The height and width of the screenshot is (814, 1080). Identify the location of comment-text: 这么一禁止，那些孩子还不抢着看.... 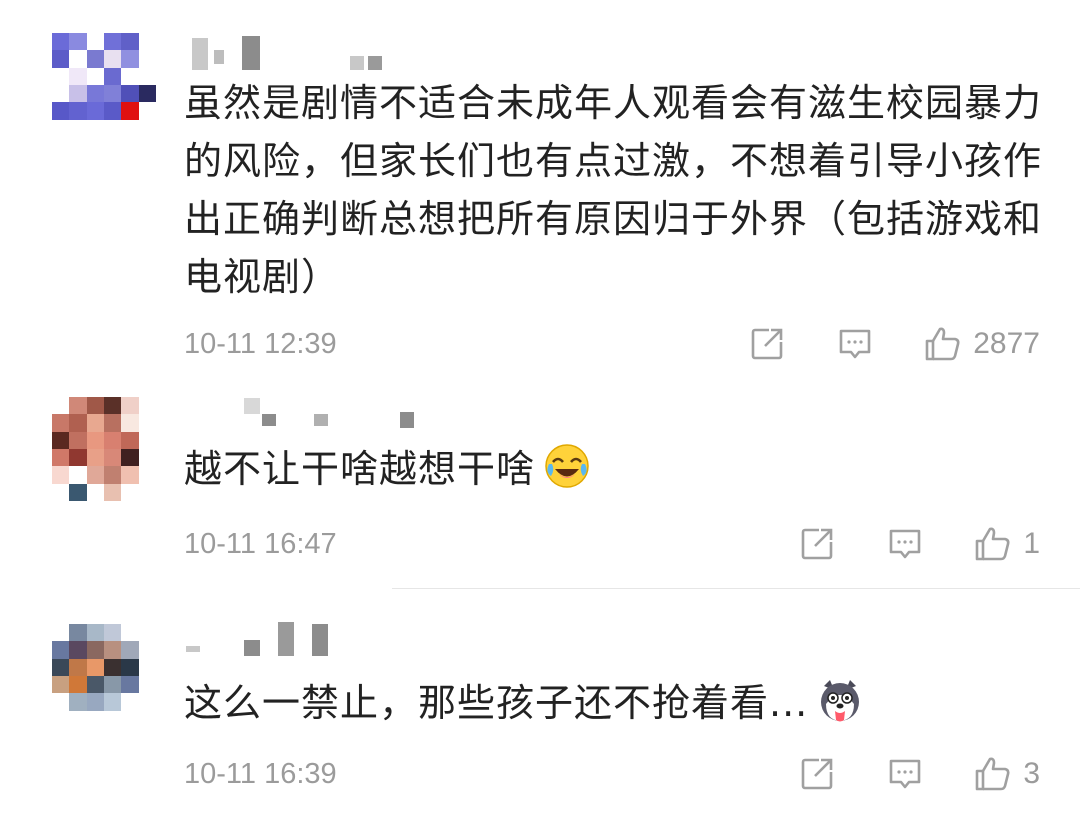
(614, 703).